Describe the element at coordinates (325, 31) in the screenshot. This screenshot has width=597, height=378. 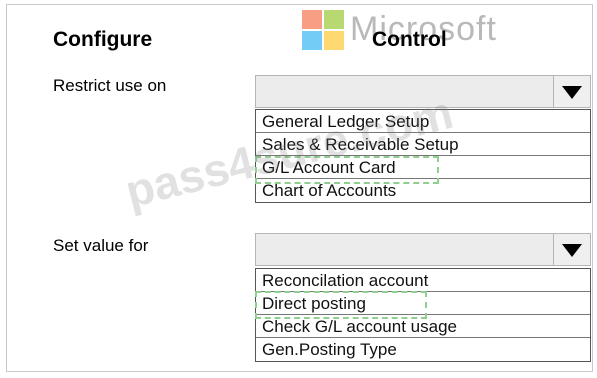
I see `microsoft-logo-icon` at that location.